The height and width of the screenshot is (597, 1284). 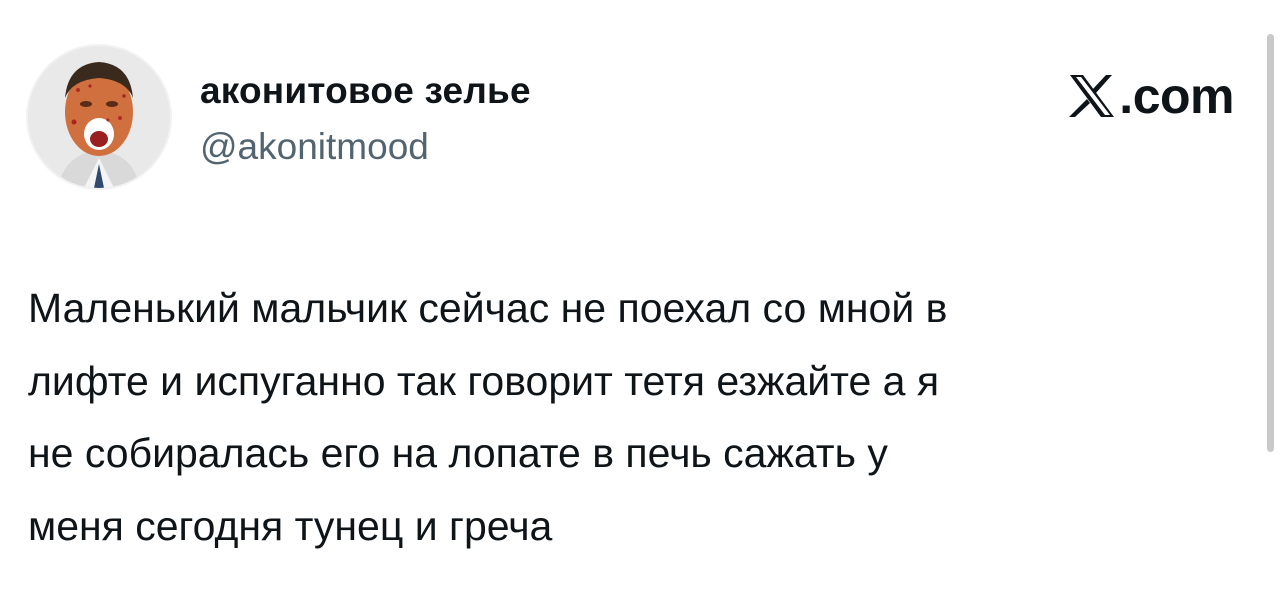 What do you see at coordinates (1176, 96) in the screenshot?
I see `brand-domain-text: .com` at bounding box center [1176, 96].